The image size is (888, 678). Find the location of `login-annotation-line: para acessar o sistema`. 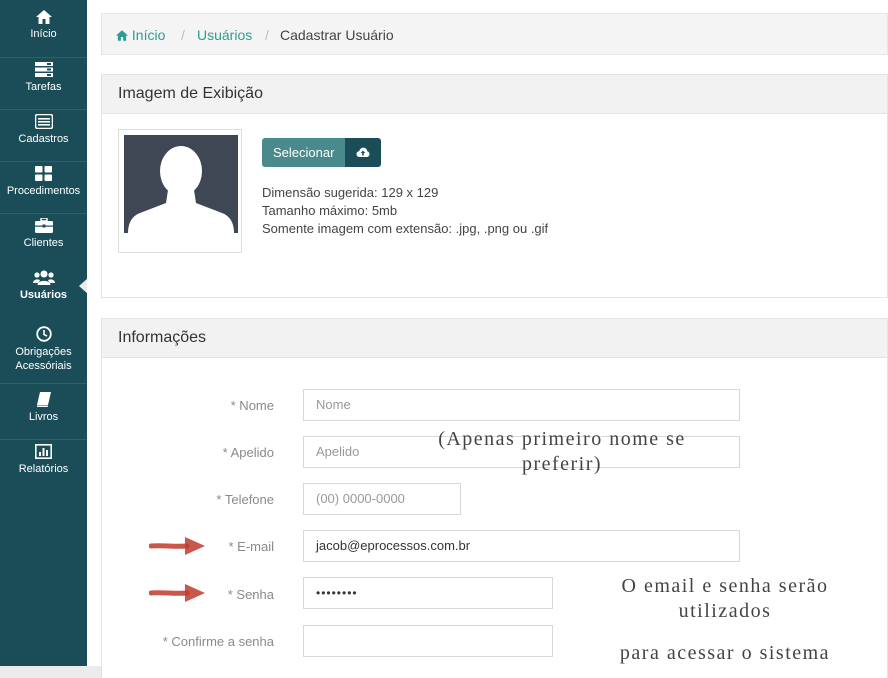

login-annotation-line: para acessar o sistema is located at coordinates (725, 653).